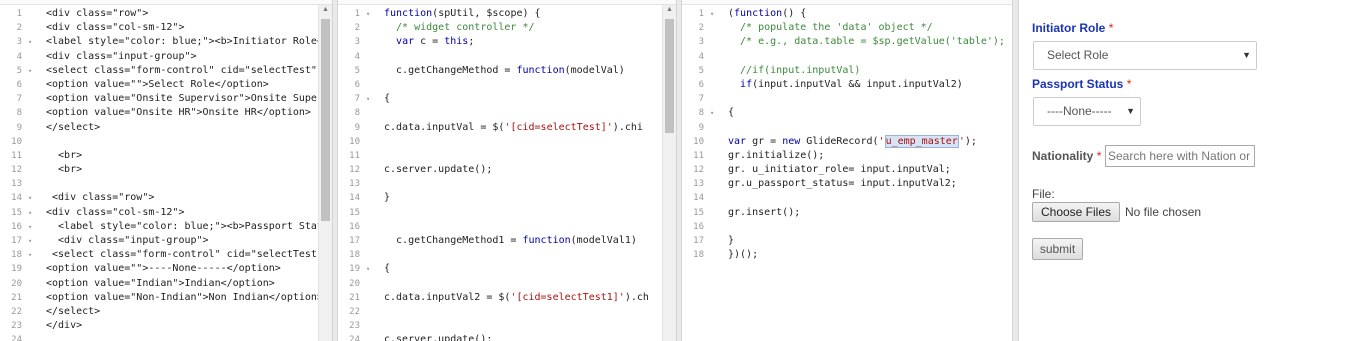 This screenshot has width=1359, height=341. Describe the element at coordinates (507, 156) in the screenshot. I see `code-line: 11` at that location.